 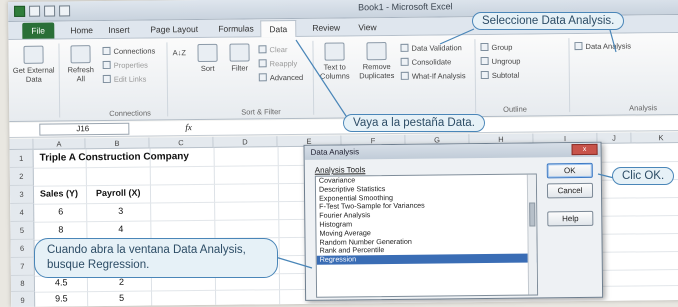 What do you see at coordinates (643, 176) in the screenshot?
I see `callout-ok: Clic OK.` at bounding box center [643, 176].